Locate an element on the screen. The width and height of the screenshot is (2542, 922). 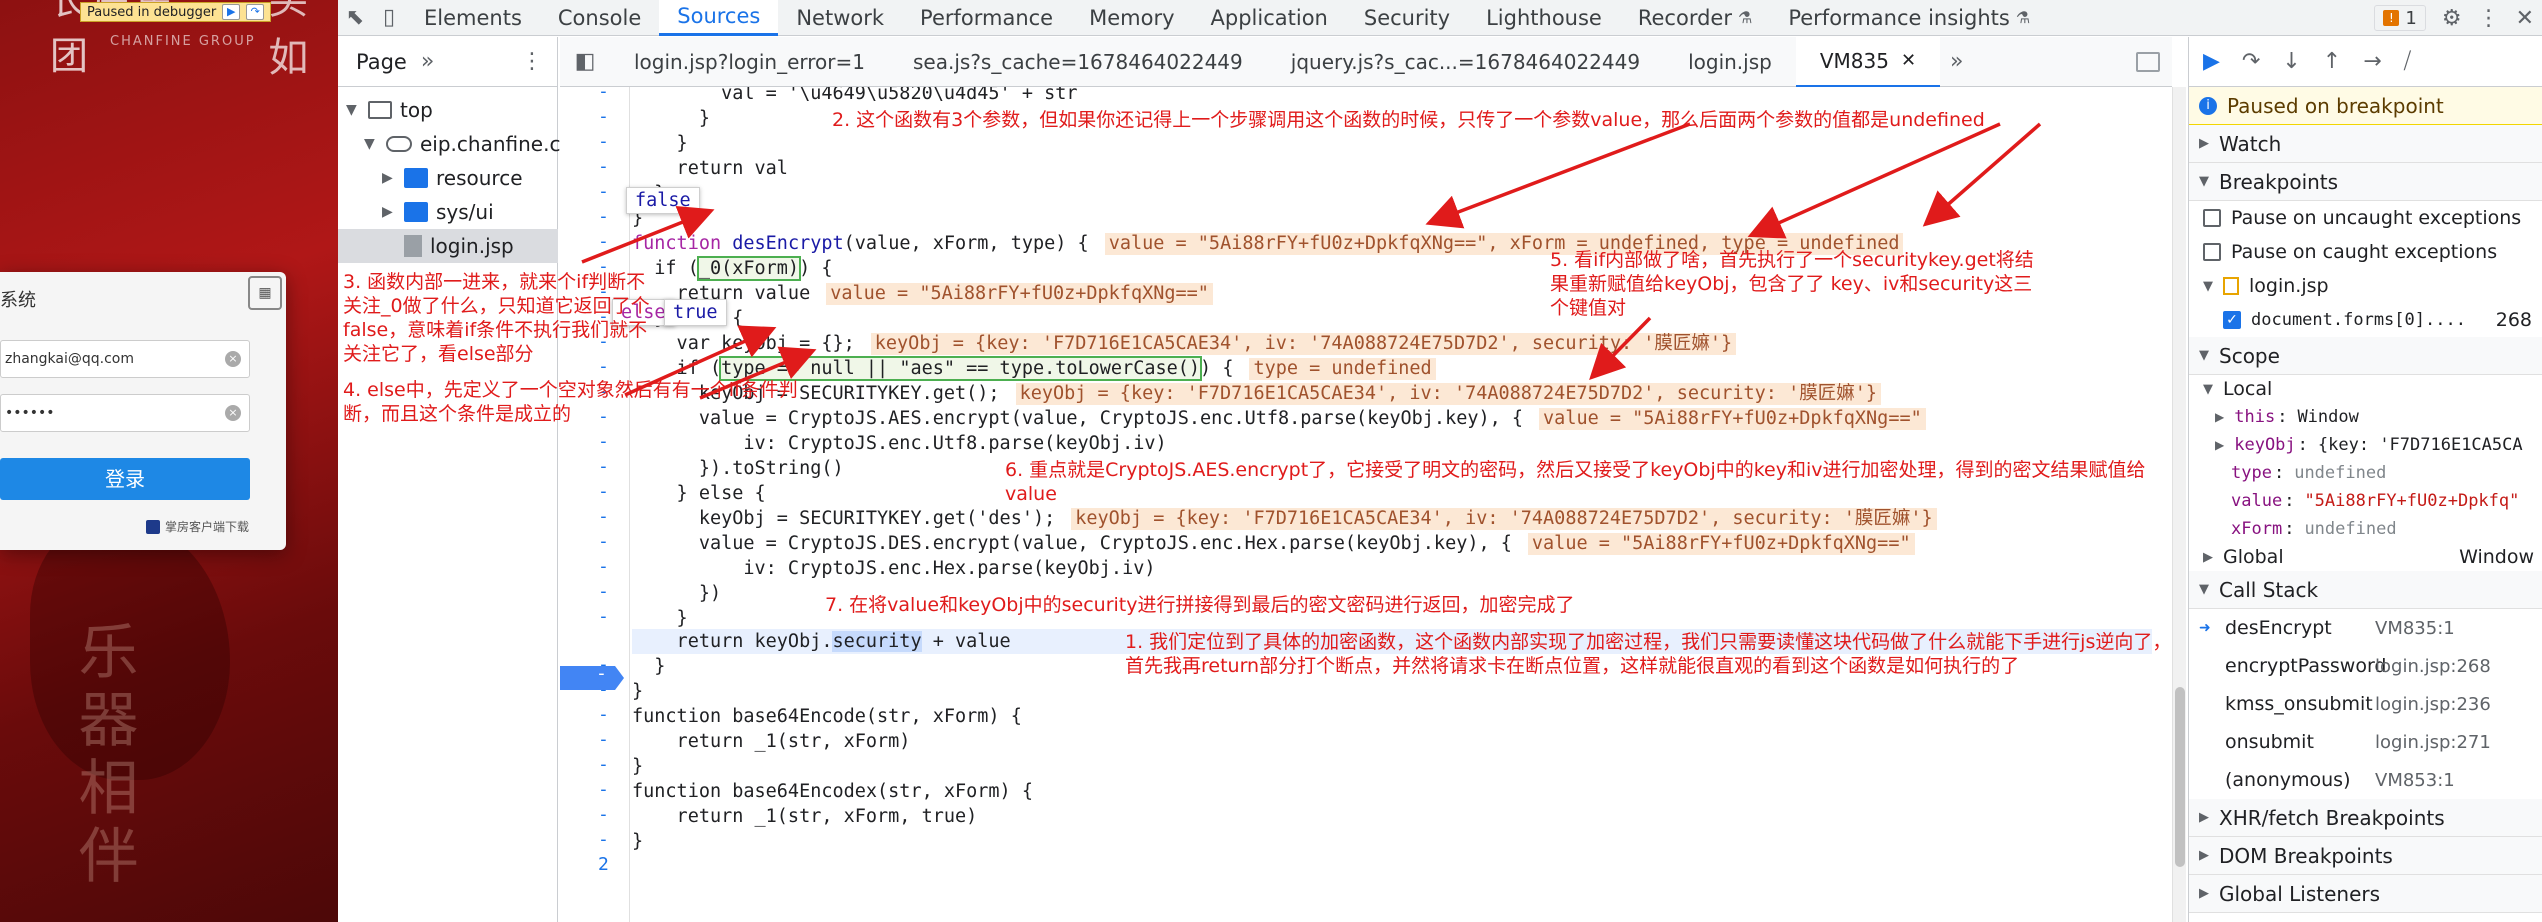
issues-button: ! 1 is located at coordinates (2400, 18).